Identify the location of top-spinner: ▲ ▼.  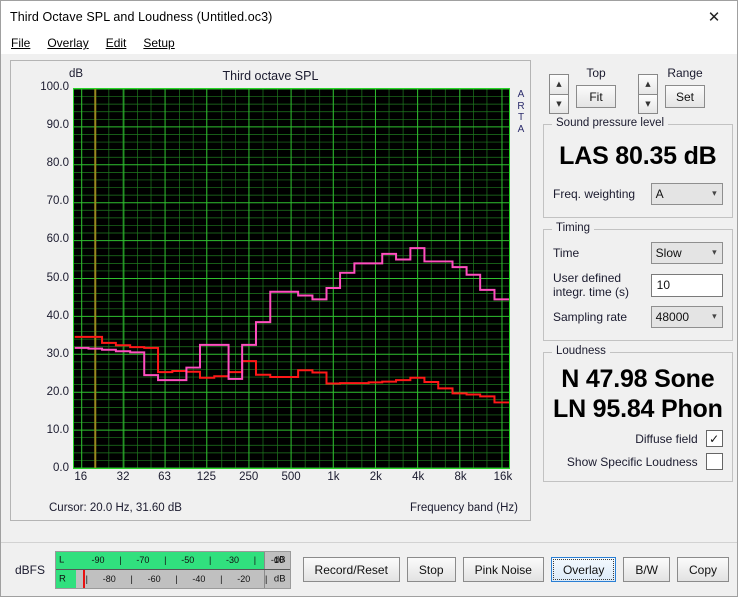
(559, 94).